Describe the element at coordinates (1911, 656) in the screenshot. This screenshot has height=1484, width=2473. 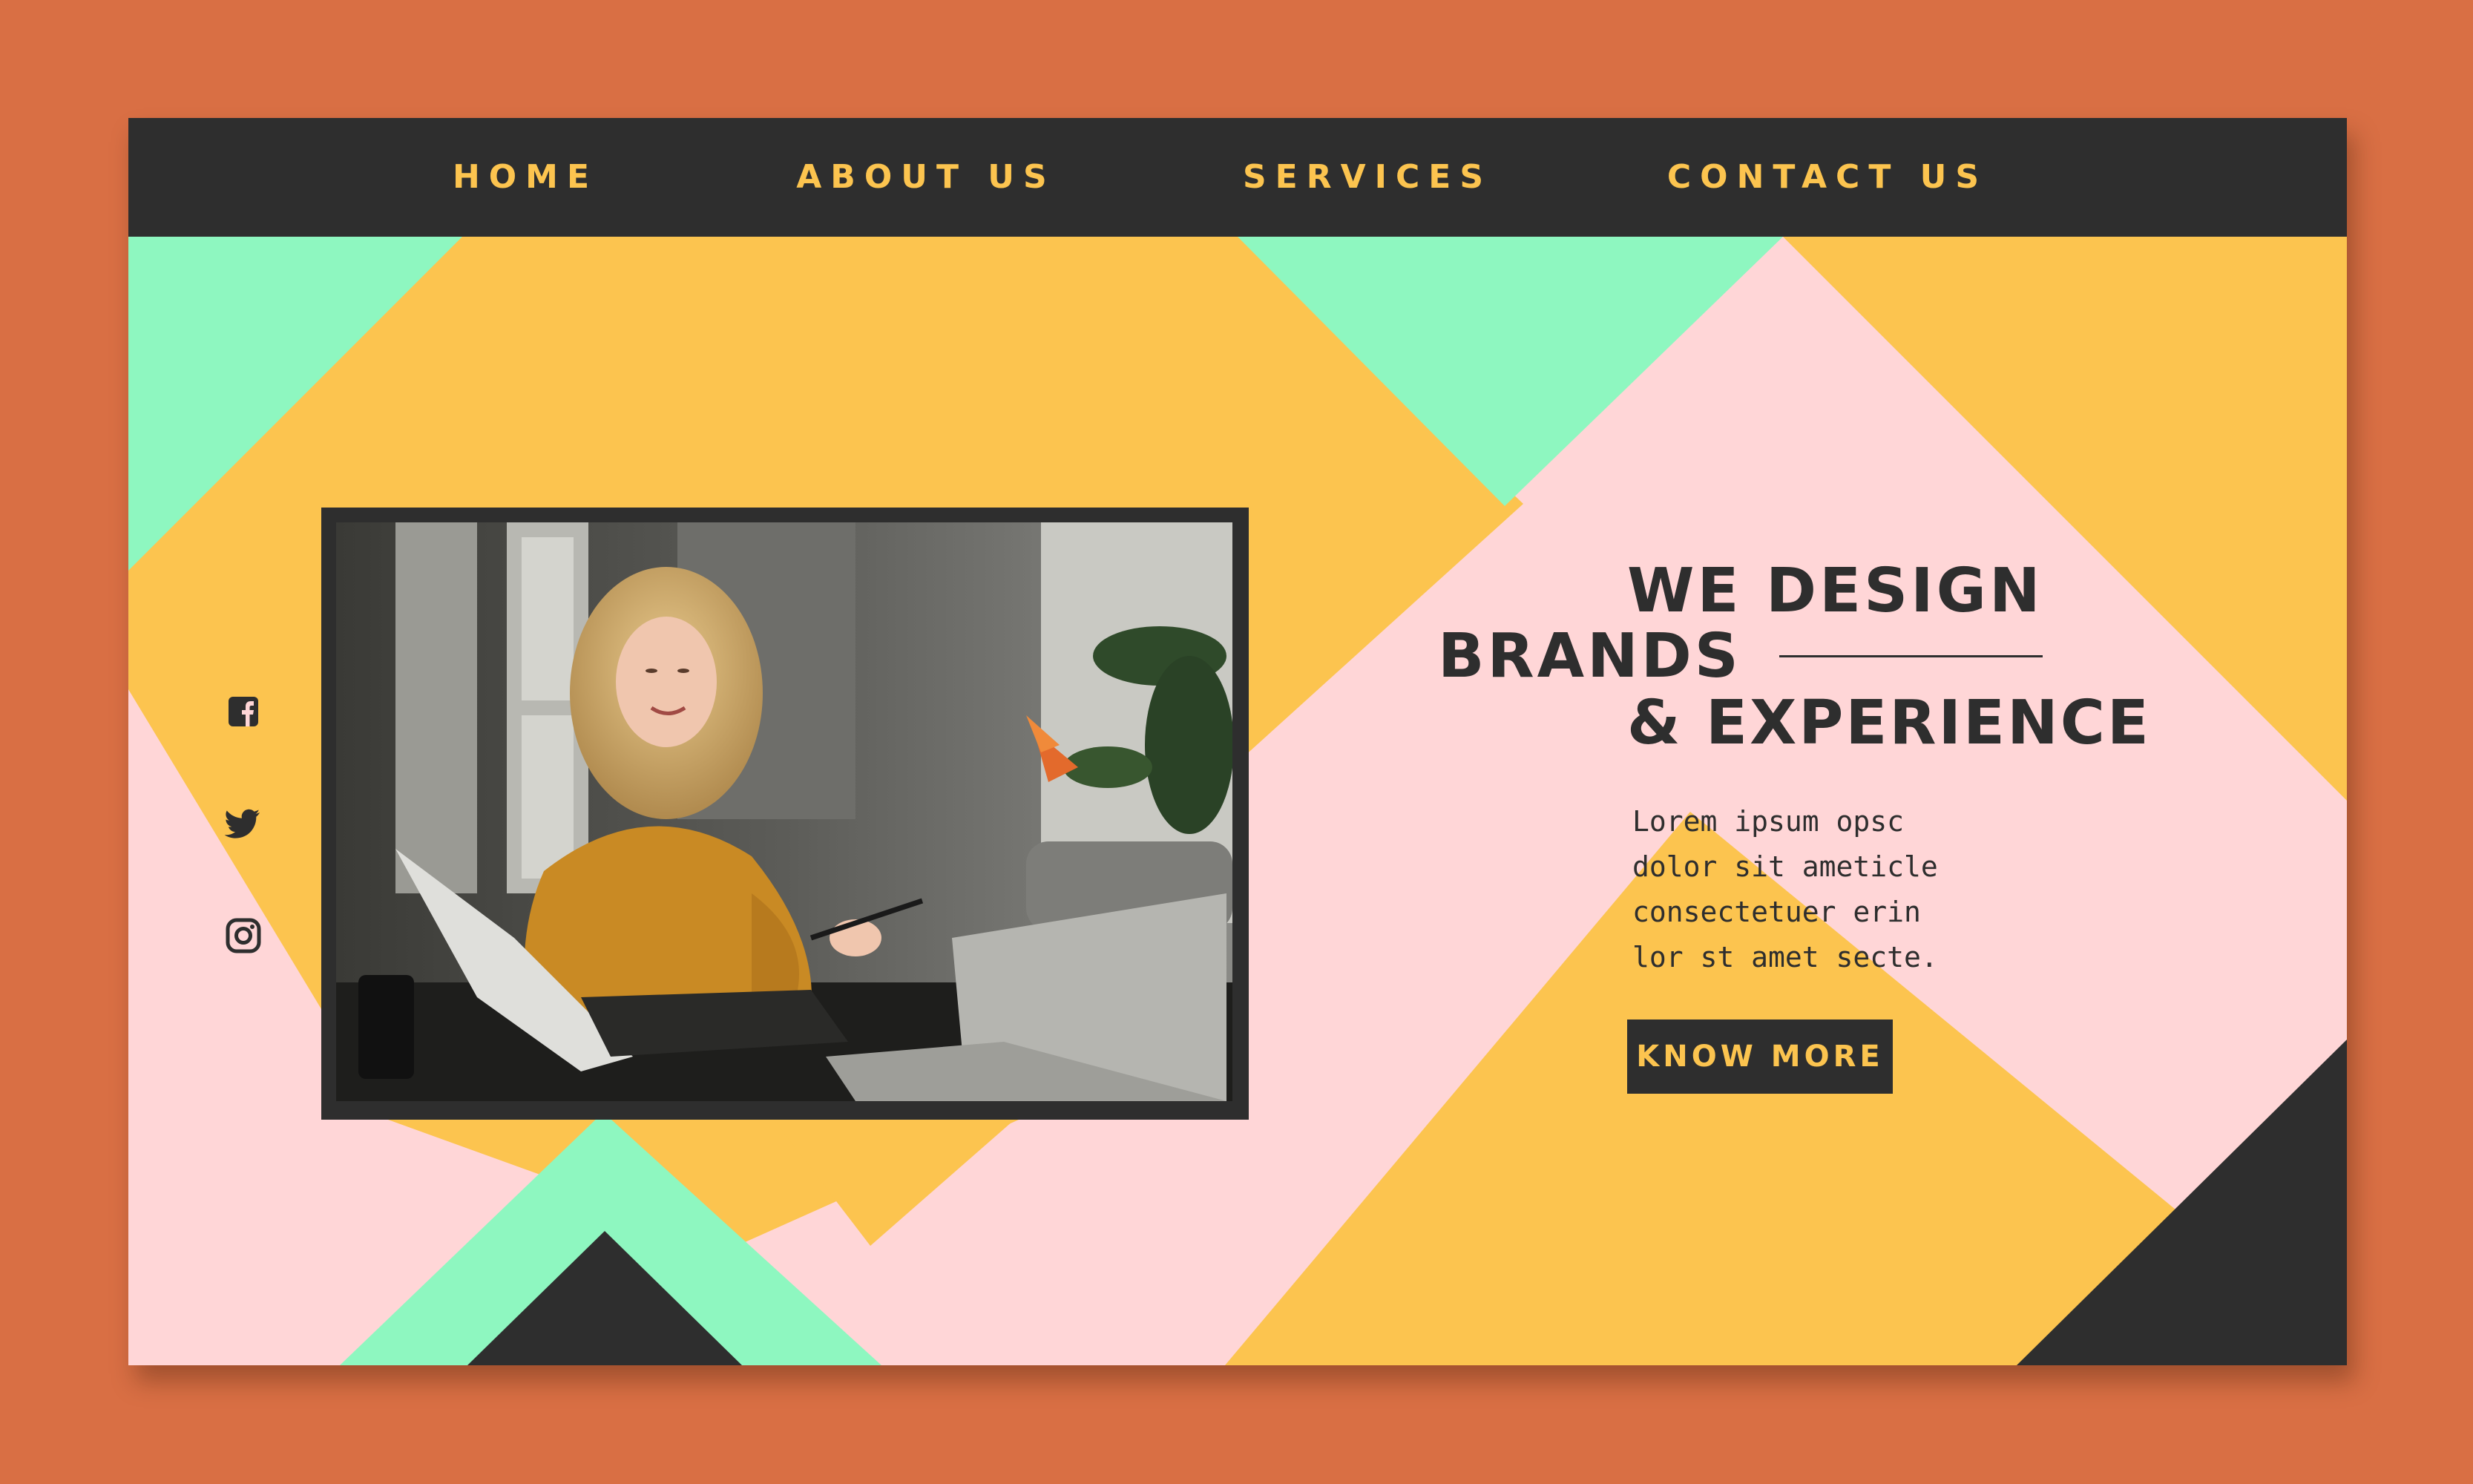
I see `title-divider` at that location.